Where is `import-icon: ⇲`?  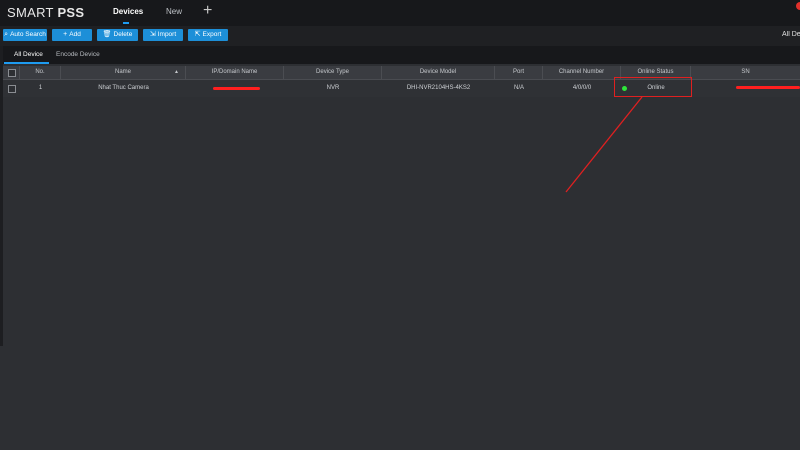
import-icon: ⇲ is located at coordinates (152, 34).